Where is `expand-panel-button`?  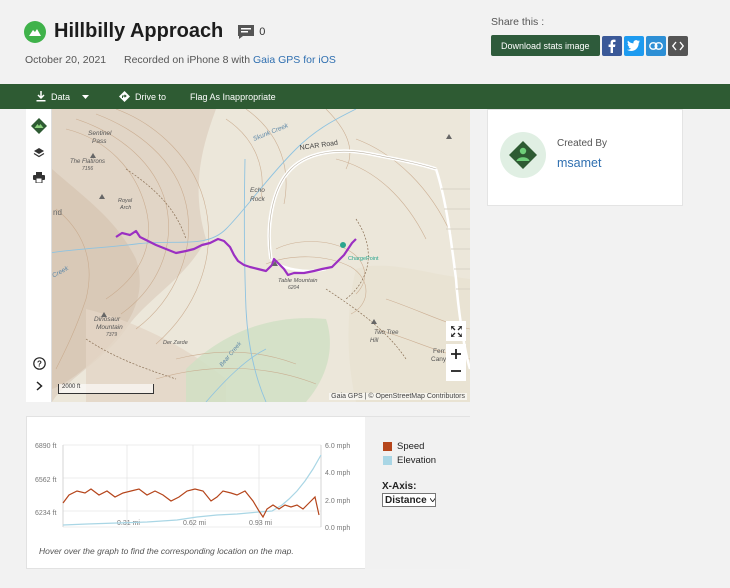 expand-panel-button is located at coordinates (39, 386).